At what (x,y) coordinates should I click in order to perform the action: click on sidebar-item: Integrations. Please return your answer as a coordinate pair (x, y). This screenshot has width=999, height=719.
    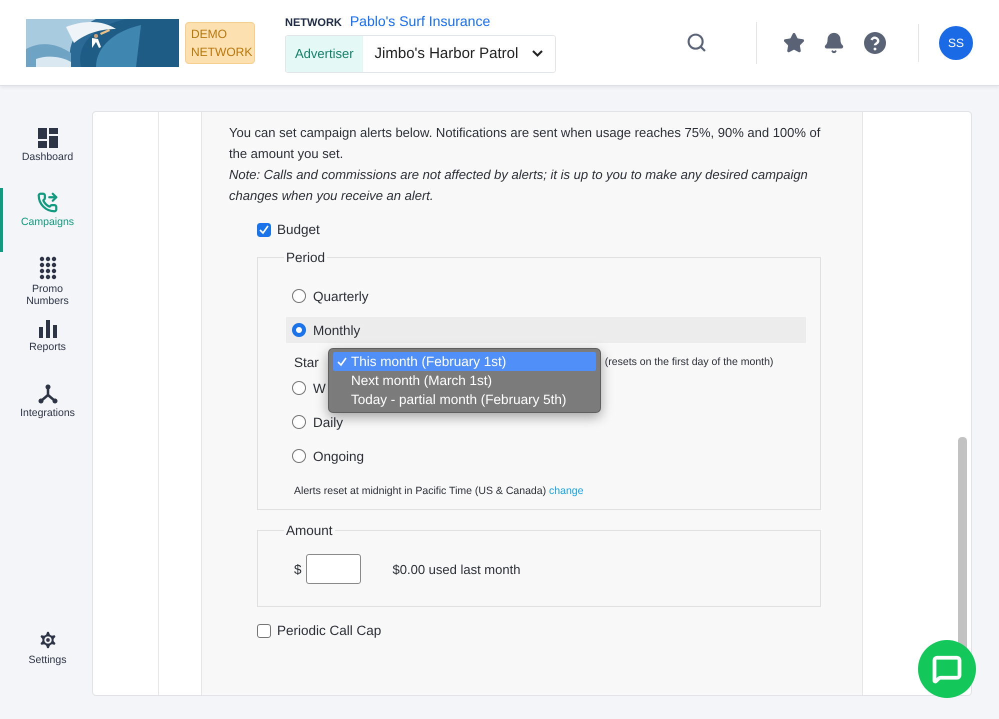
    Looking at the image, I should click on (46, 412).